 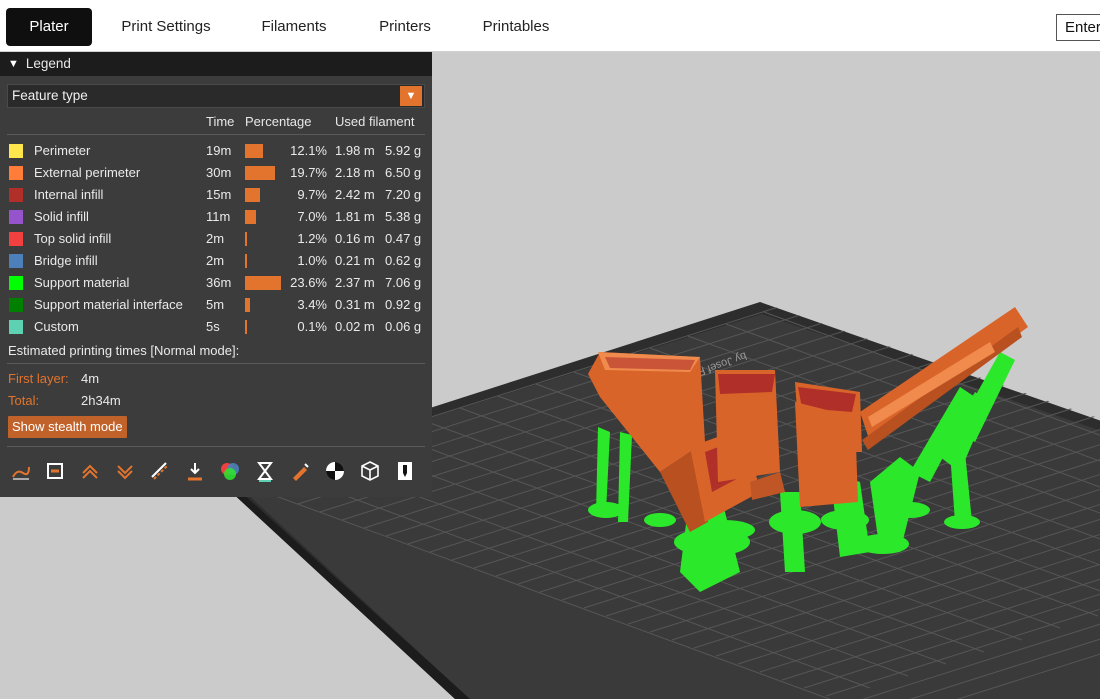 I want to click on first-layer-label: First layer:, so click(x=38, y=378).